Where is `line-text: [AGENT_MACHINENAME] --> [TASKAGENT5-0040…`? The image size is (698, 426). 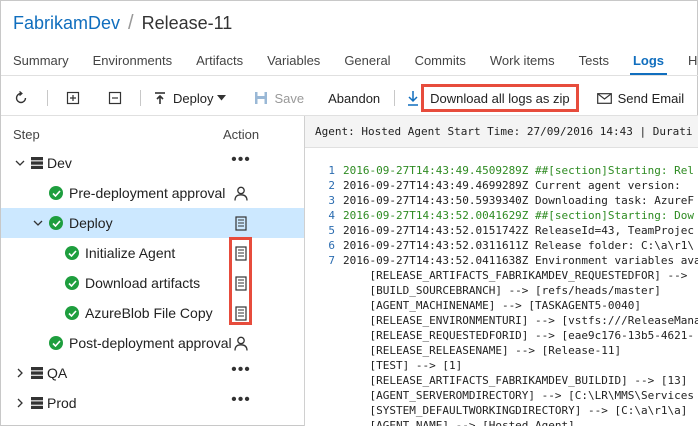
line-text: [AGENT_MACHINENAME] --> [TASKAGENT5-0040… is located at coordinates (492, 305).